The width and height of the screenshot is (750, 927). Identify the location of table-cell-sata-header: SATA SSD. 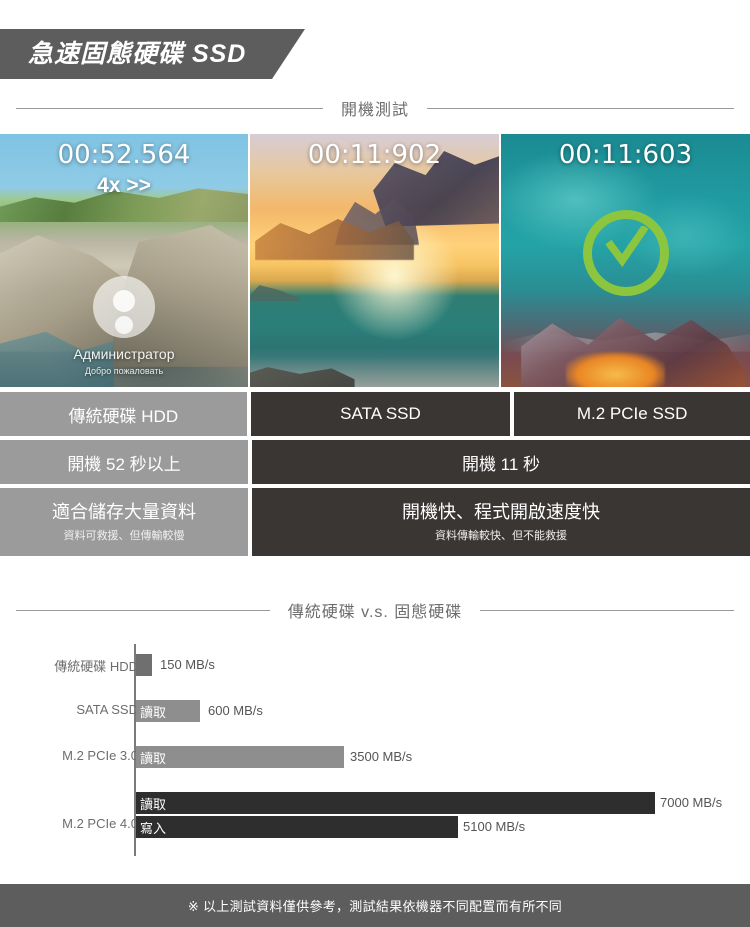
(380, 414).